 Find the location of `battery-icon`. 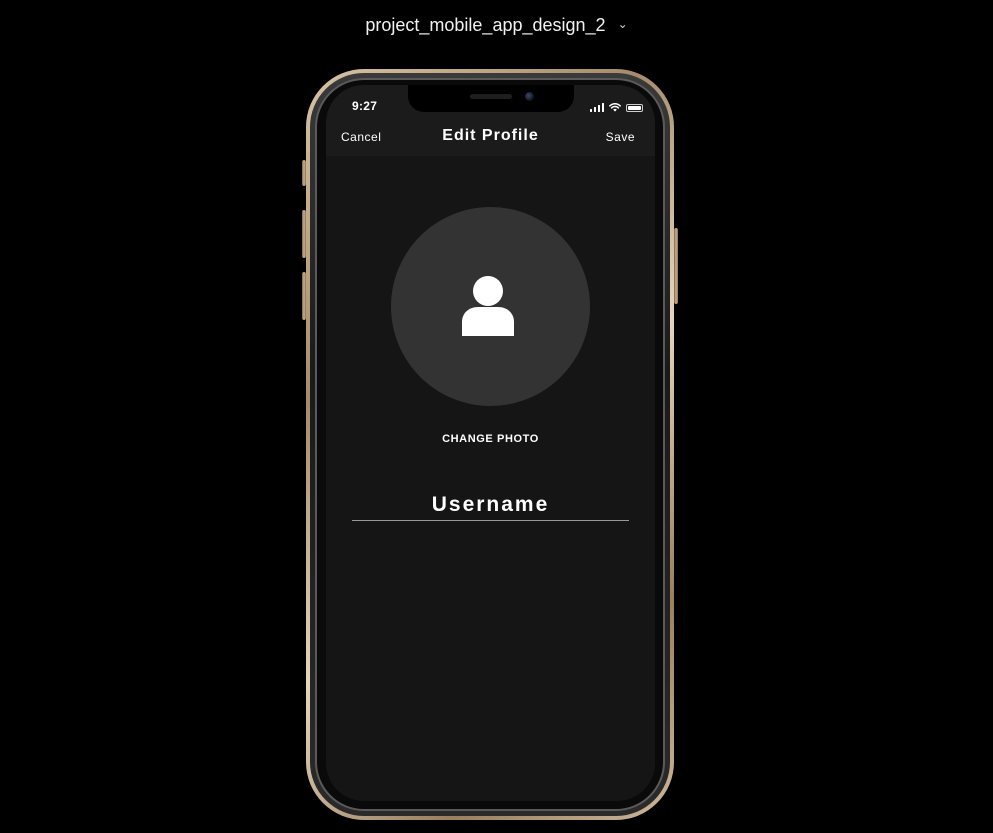

battery-icon is located at coordinates (634, 108).